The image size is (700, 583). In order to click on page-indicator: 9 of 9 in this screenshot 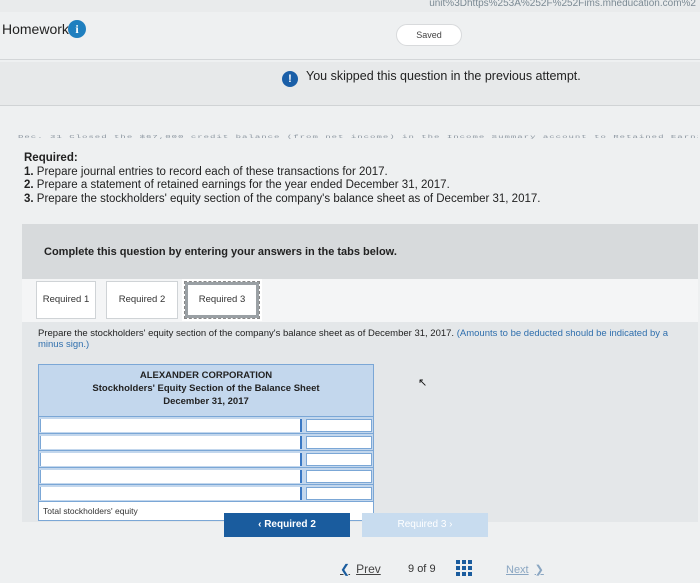, I will do `click(422, 569)`.